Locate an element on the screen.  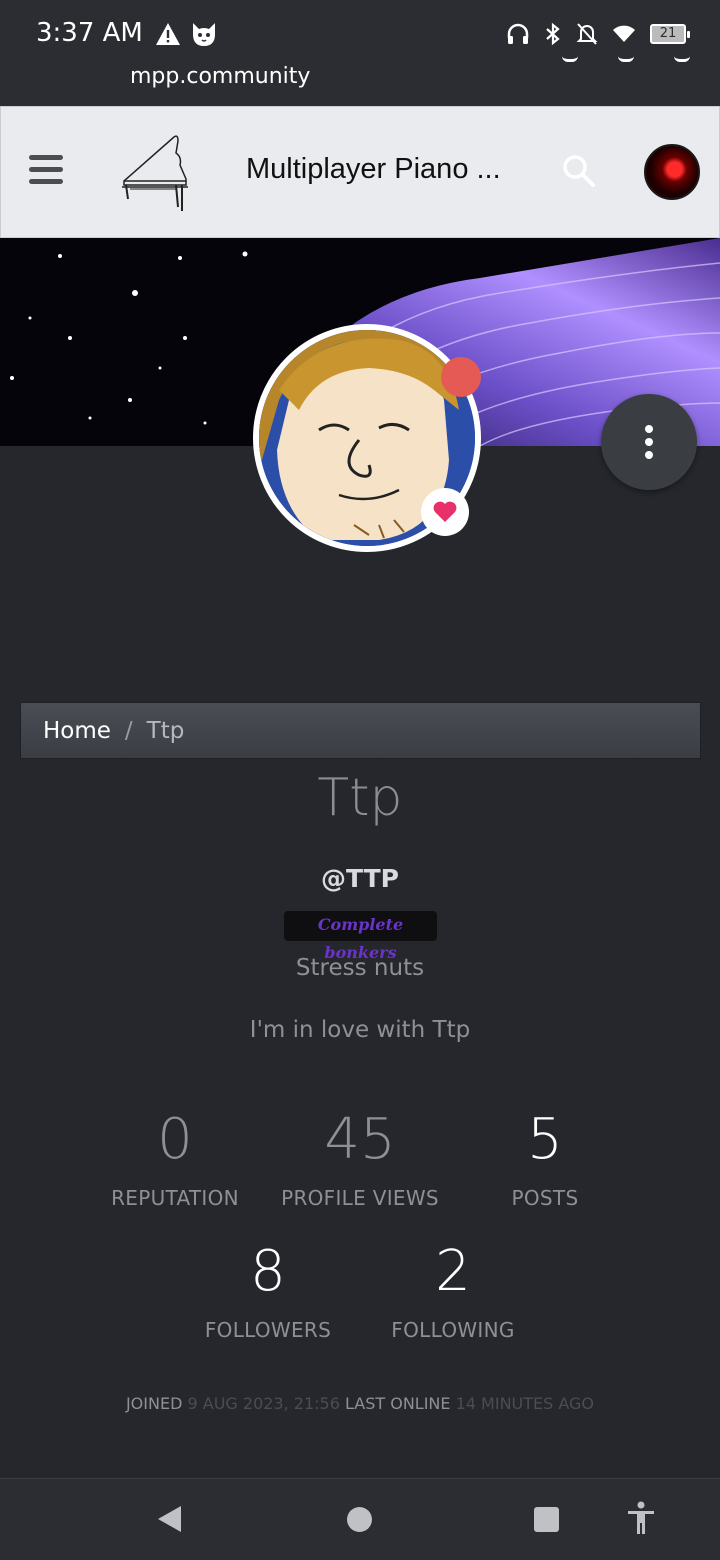
stat-value: 0 is located at coordinates (175, 1139).